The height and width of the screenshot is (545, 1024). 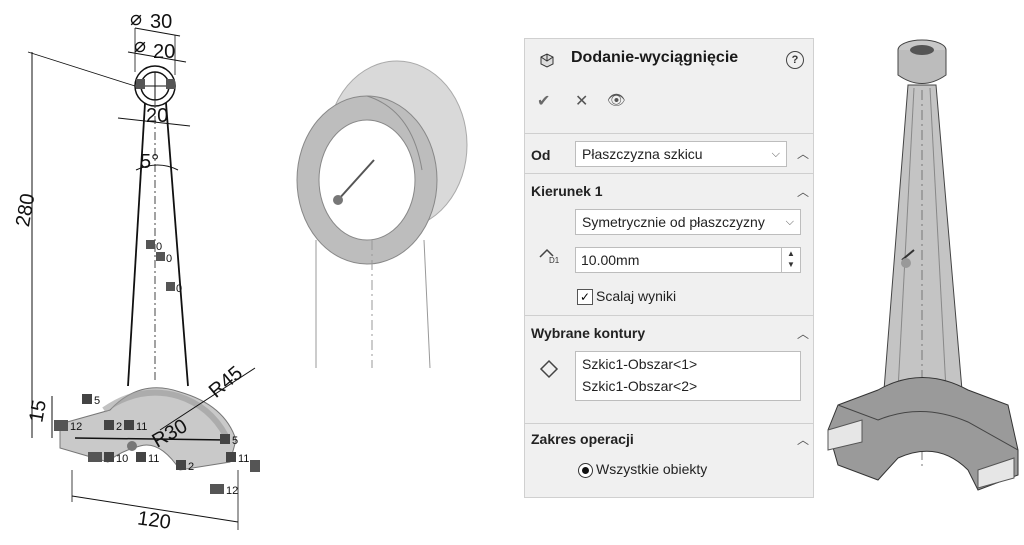 What do you see at coordinates (154, 520) in the screenshot?
I see `dim-width-120: 120` at bounding box center [154, 520].